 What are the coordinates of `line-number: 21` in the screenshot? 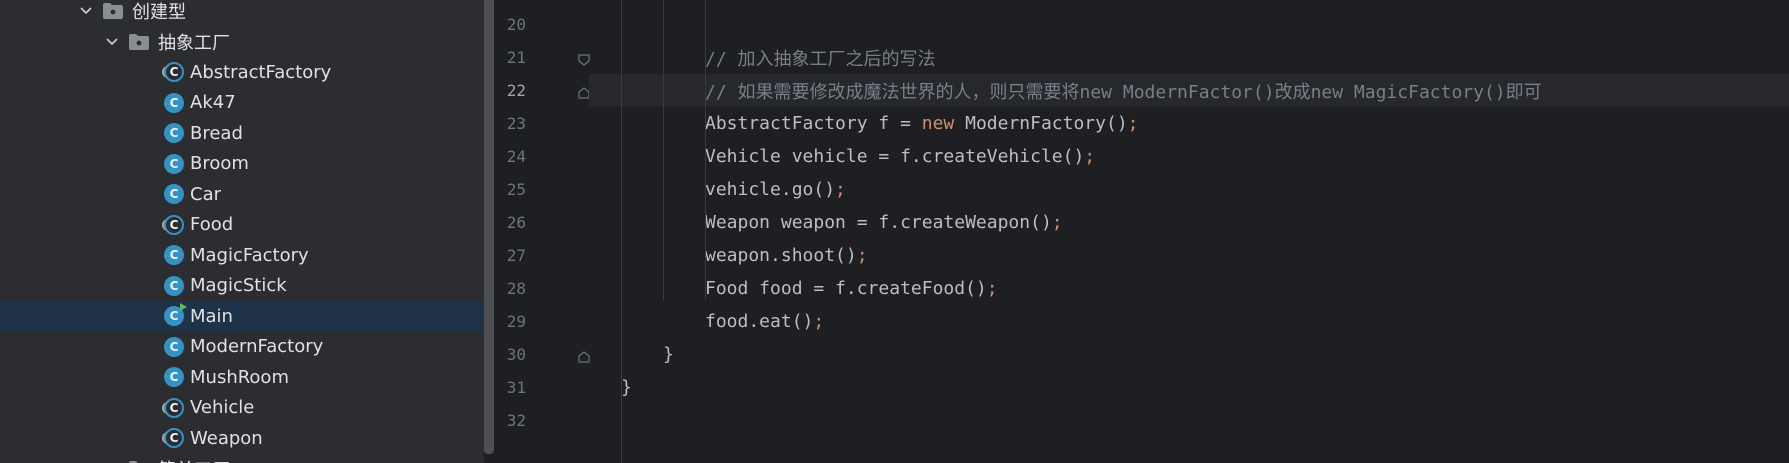 It's located at (516, 57).